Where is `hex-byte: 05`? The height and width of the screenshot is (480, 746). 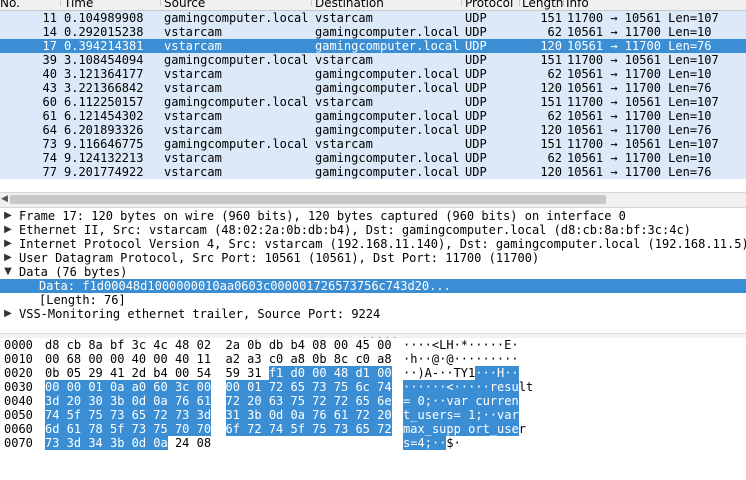
hex-byte: 05 is located at coordinates (74, 373).